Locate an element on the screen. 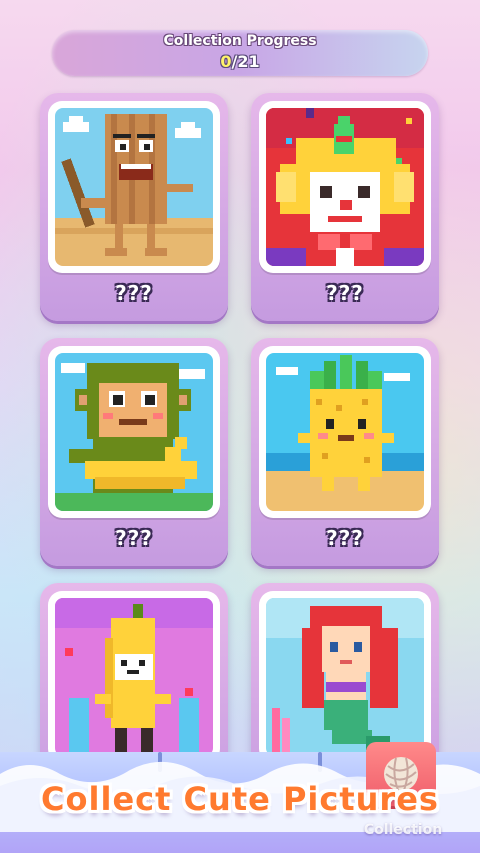  wooden-plank-character-picture is located at coordinates (134, 187).